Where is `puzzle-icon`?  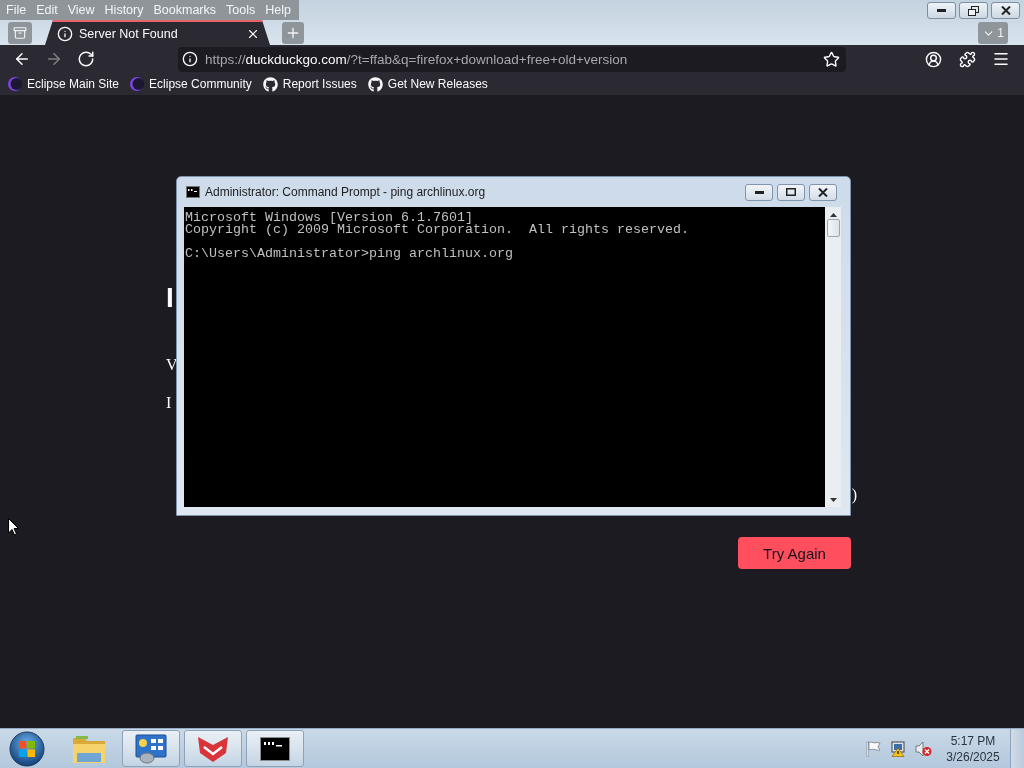 puzzle-icon is located at coordinates (967, 59).